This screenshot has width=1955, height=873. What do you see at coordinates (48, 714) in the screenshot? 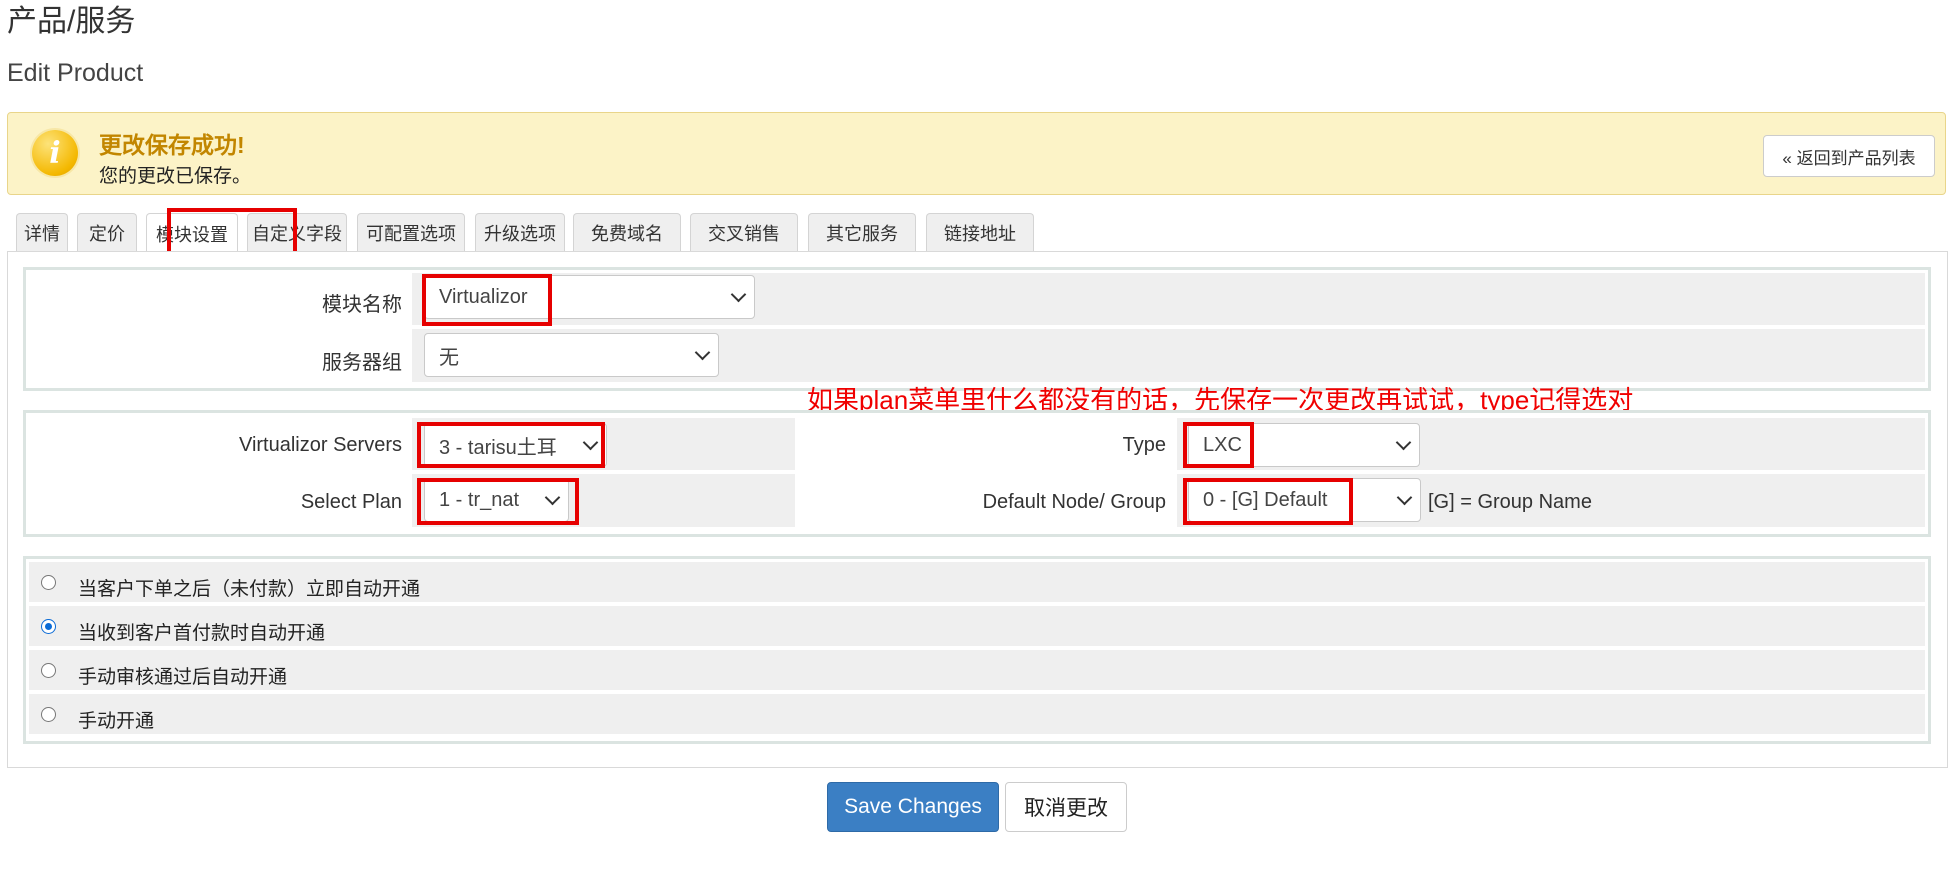
I see `provision-manual-radio` at bounding box center [48, 714].